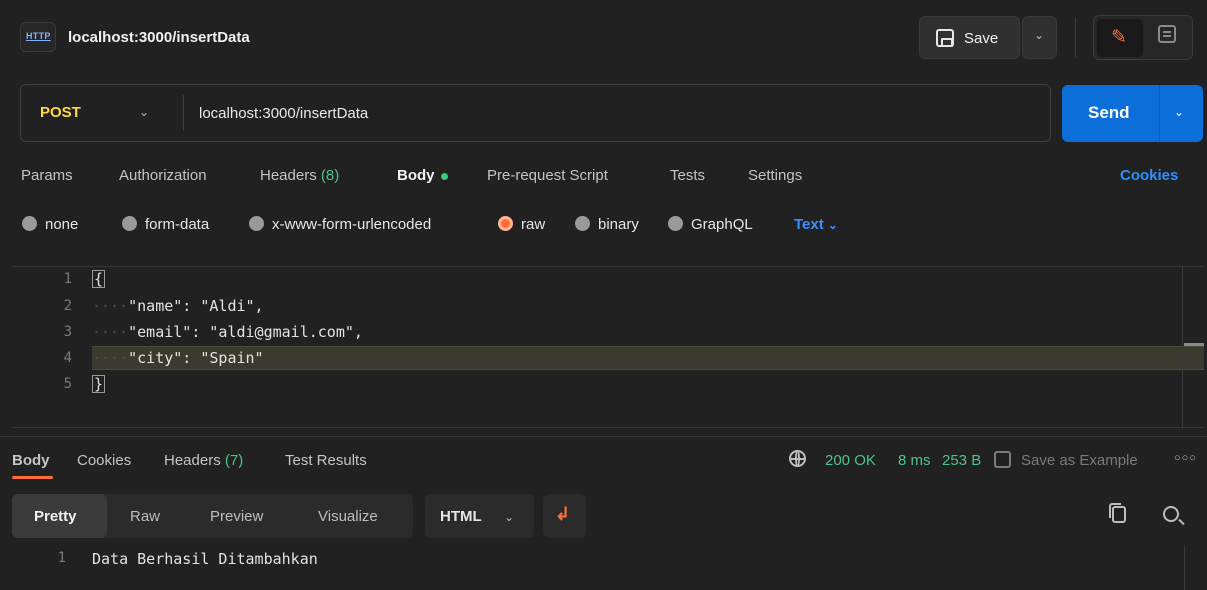 The width and height of the screenshot is (1207, 590). I want to click on view-tab-raw: Raw, so click(145, 516).